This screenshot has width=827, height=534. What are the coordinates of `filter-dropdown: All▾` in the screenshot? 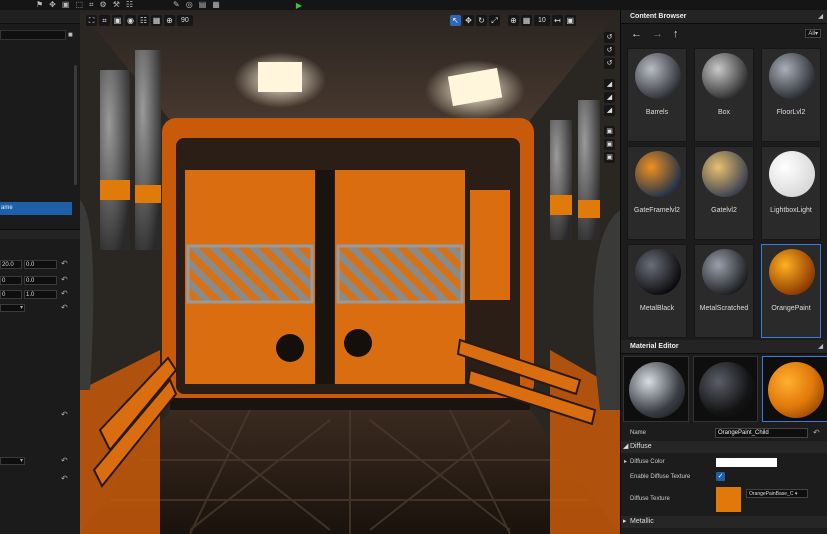 It's located at (813, 33).